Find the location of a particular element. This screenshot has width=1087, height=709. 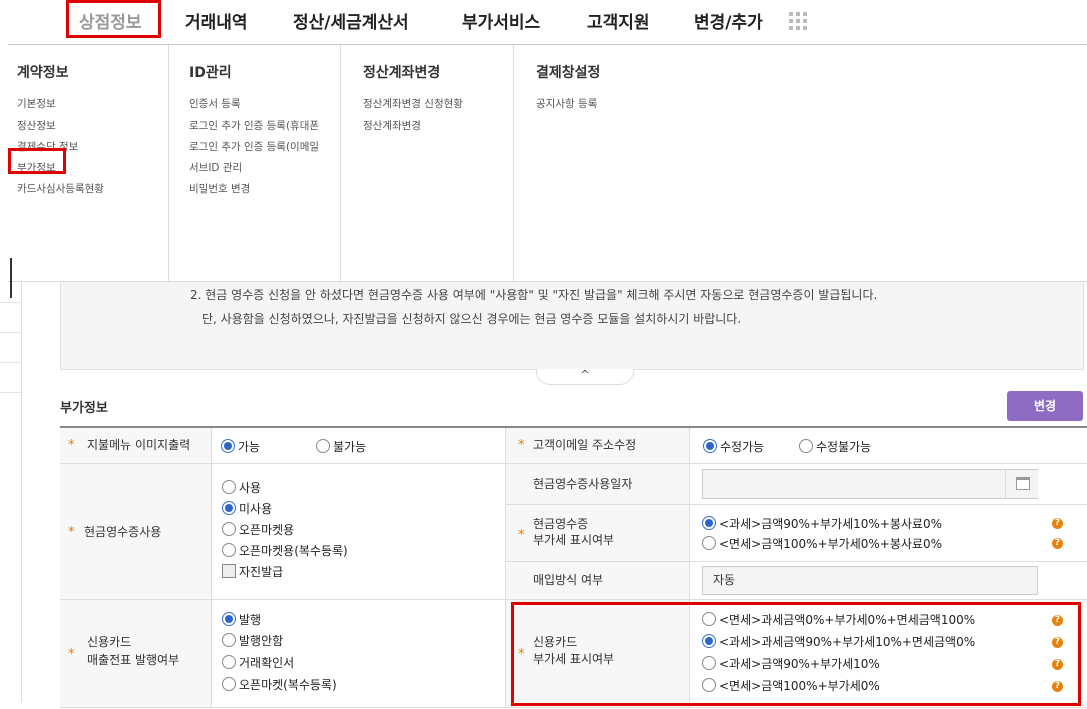

radio-cash-exempt: <면세>금액100%+부가세0%+봉사료0% is located at coordinates (822, 543).